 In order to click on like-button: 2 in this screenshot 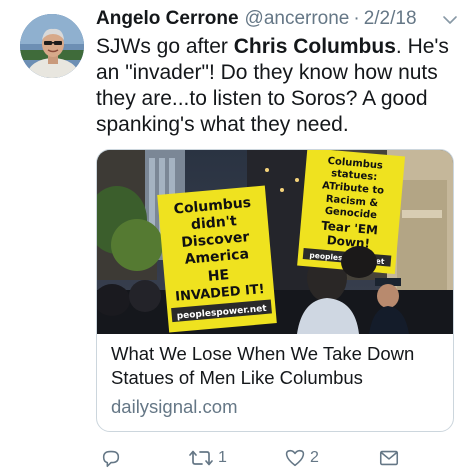, I will do `click(301, 458)`.